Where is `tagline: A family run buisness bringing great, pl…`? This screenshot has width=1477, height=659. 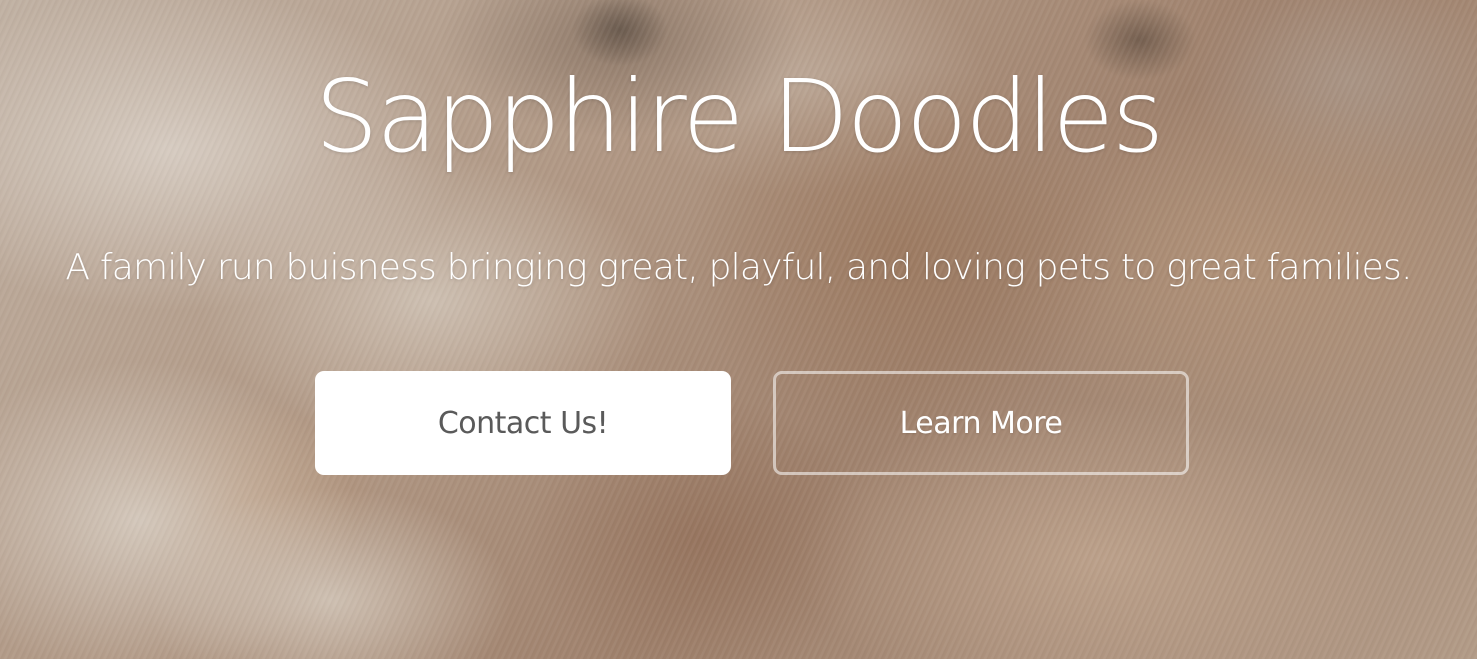
tagline: A family run buisness bringing great, pl… is located at coordinates (738, 267).